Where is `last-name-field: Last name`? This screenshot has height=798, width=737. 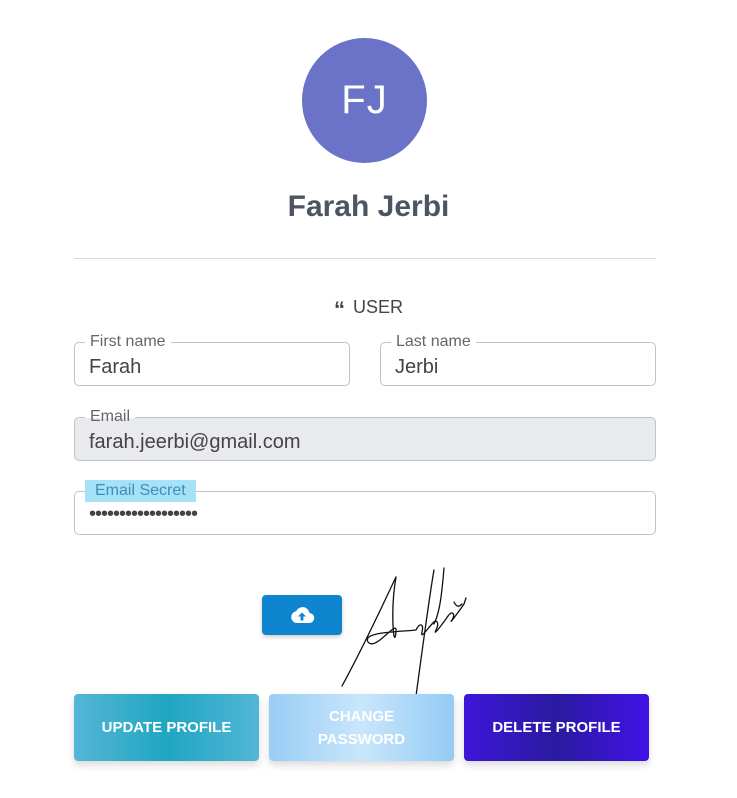 last-name-field: Last name is located at coordinates (518, 359).